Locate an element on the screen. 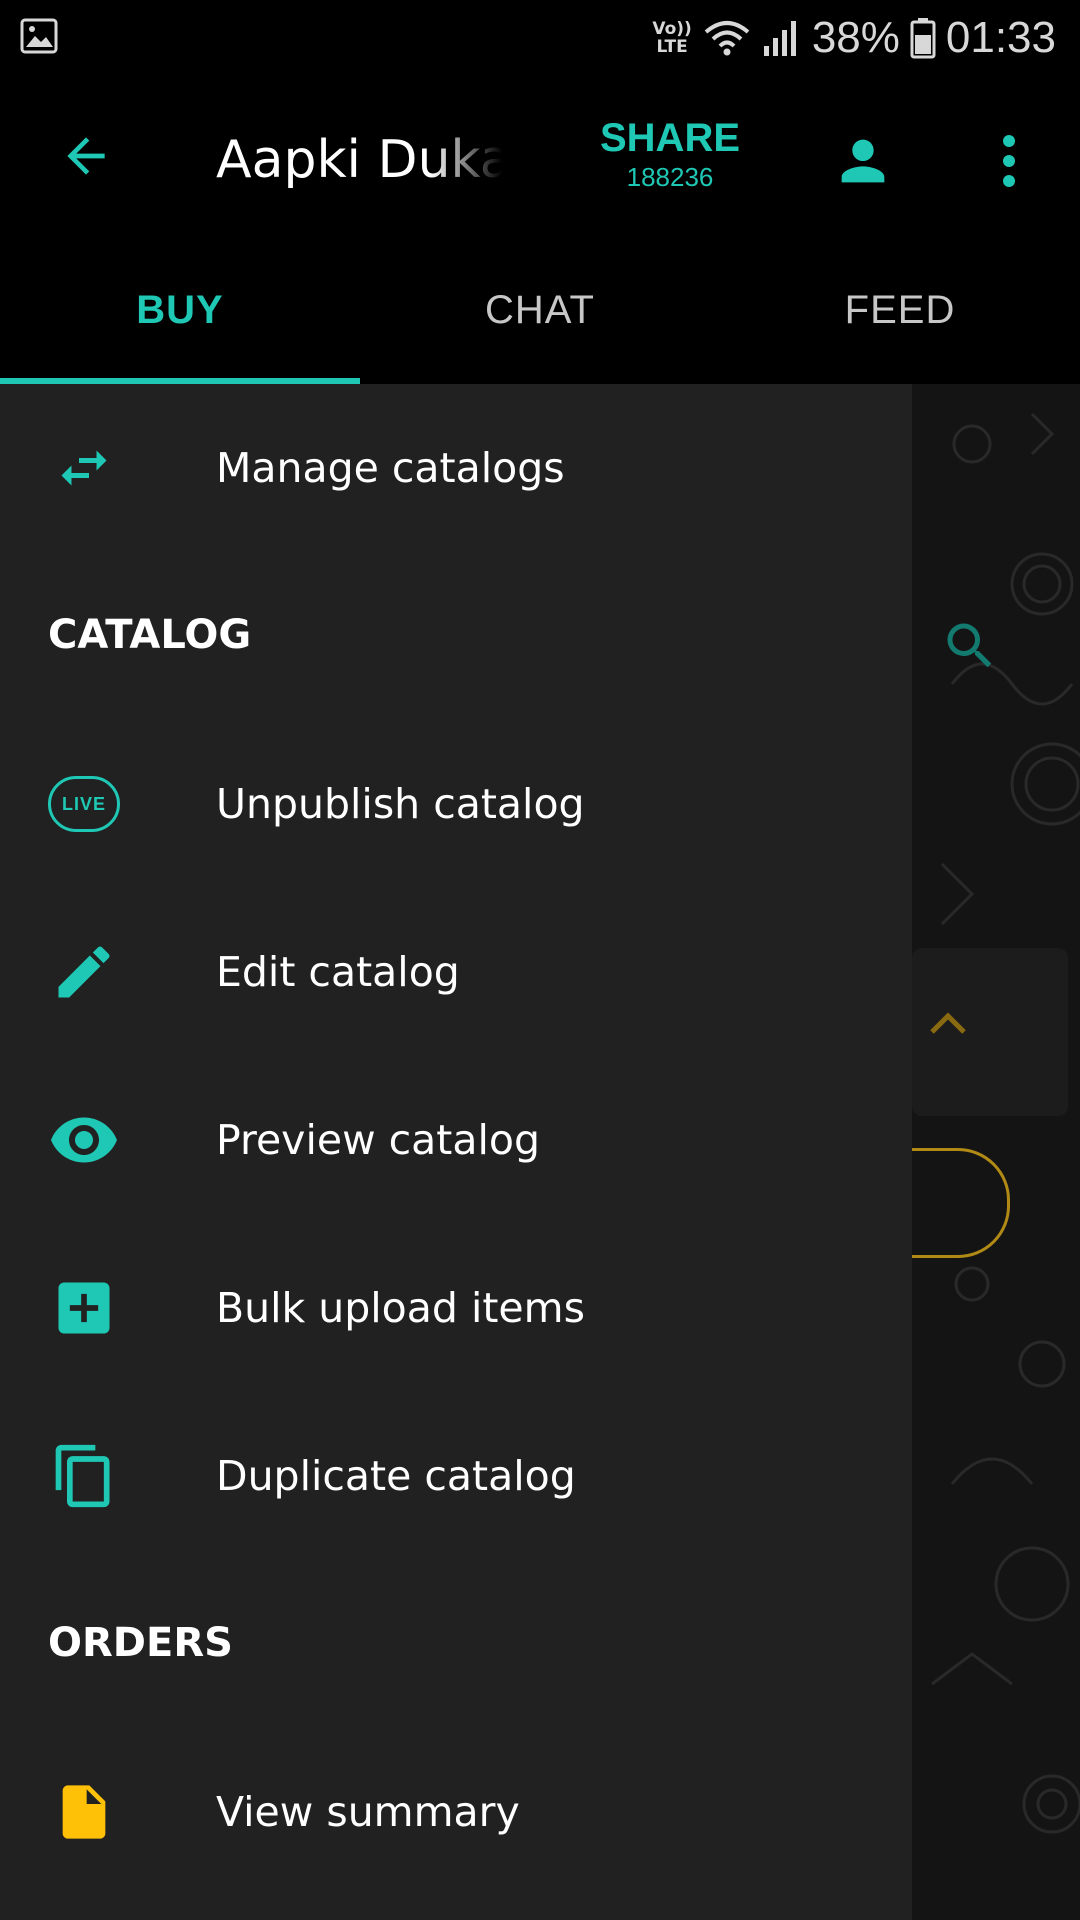  clock: 01:33 is located at coordinates (1000, 37).